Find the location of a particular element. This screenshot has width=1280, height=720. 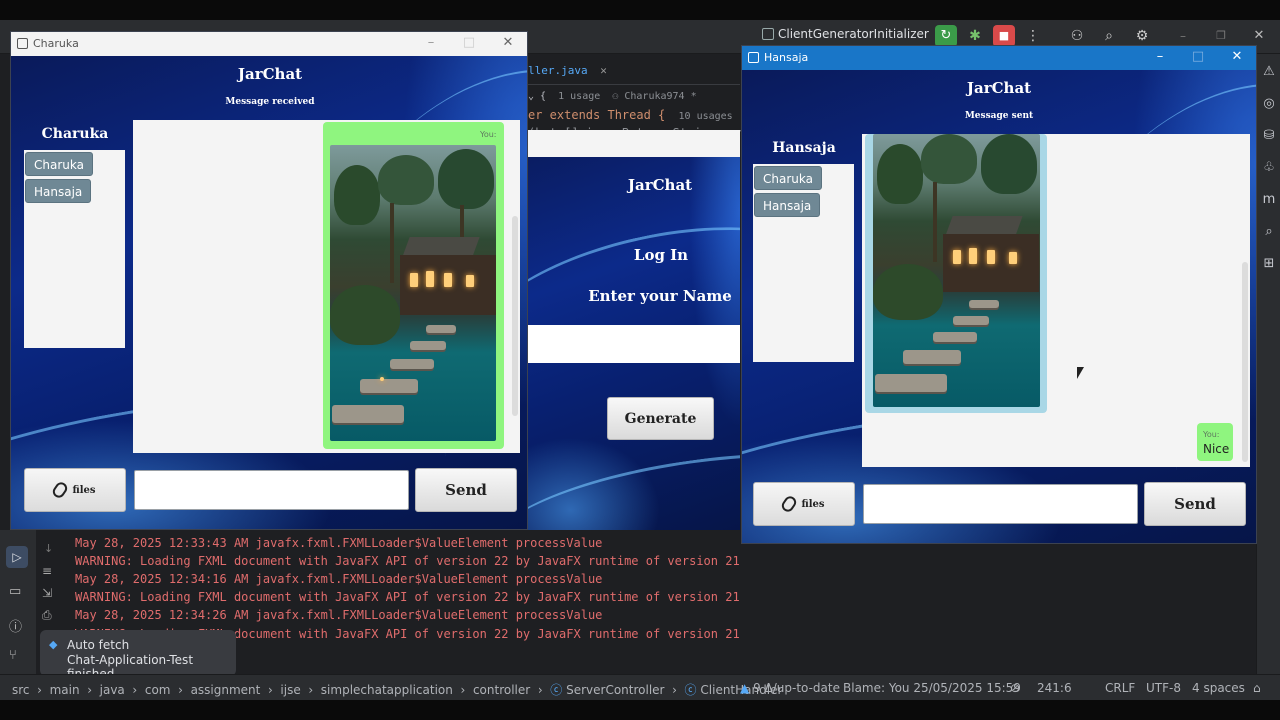

image-message-bubble: You: is located at coordinates (413, 285).